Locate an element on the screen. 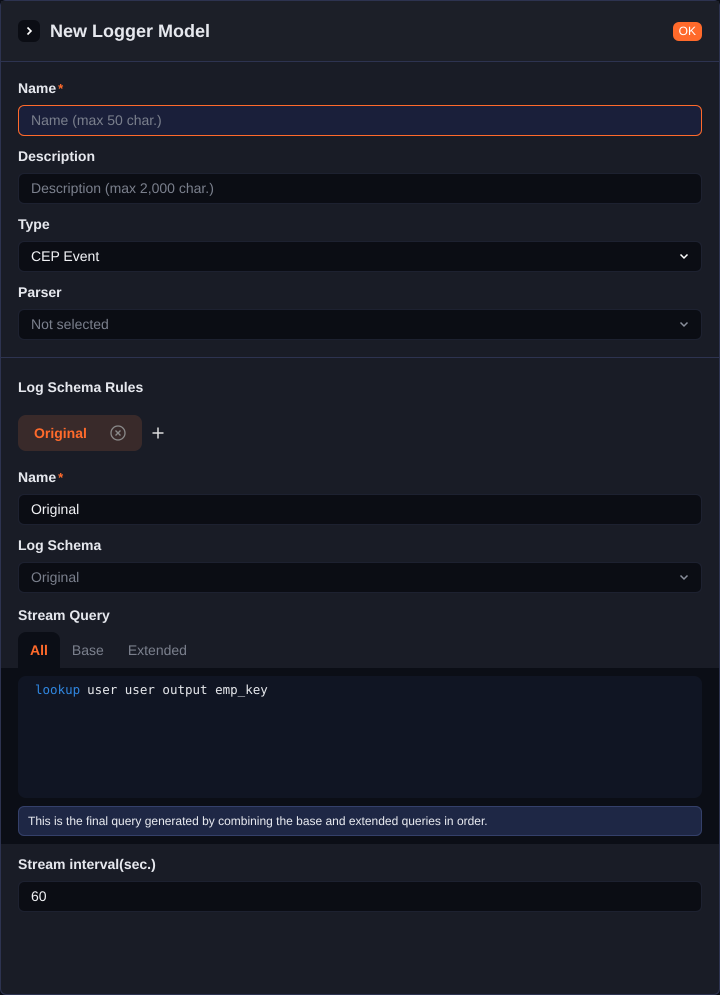 This screenshot has width=720, height=995. ok-button: OK is located at coordinates (687, 31).